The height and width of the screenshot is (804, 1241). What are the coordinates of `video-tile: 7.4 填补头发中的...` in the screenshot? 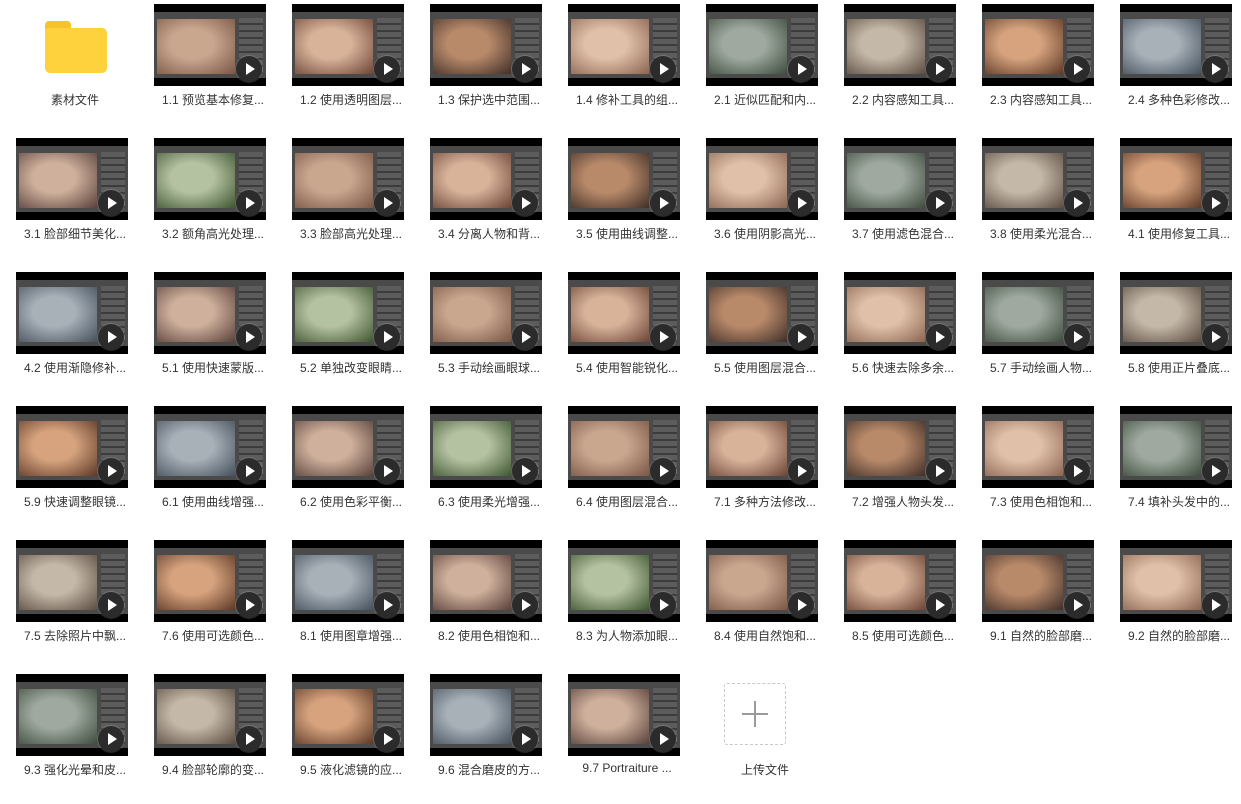 It's located at (1171, 469).